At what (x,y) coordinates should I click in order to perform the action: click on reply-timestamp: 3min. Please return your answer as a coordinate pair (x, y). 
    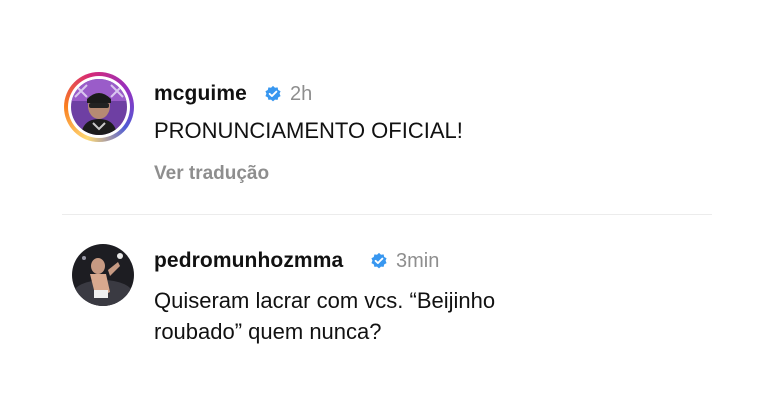
    Looking at the image, I should click on (418, 261).